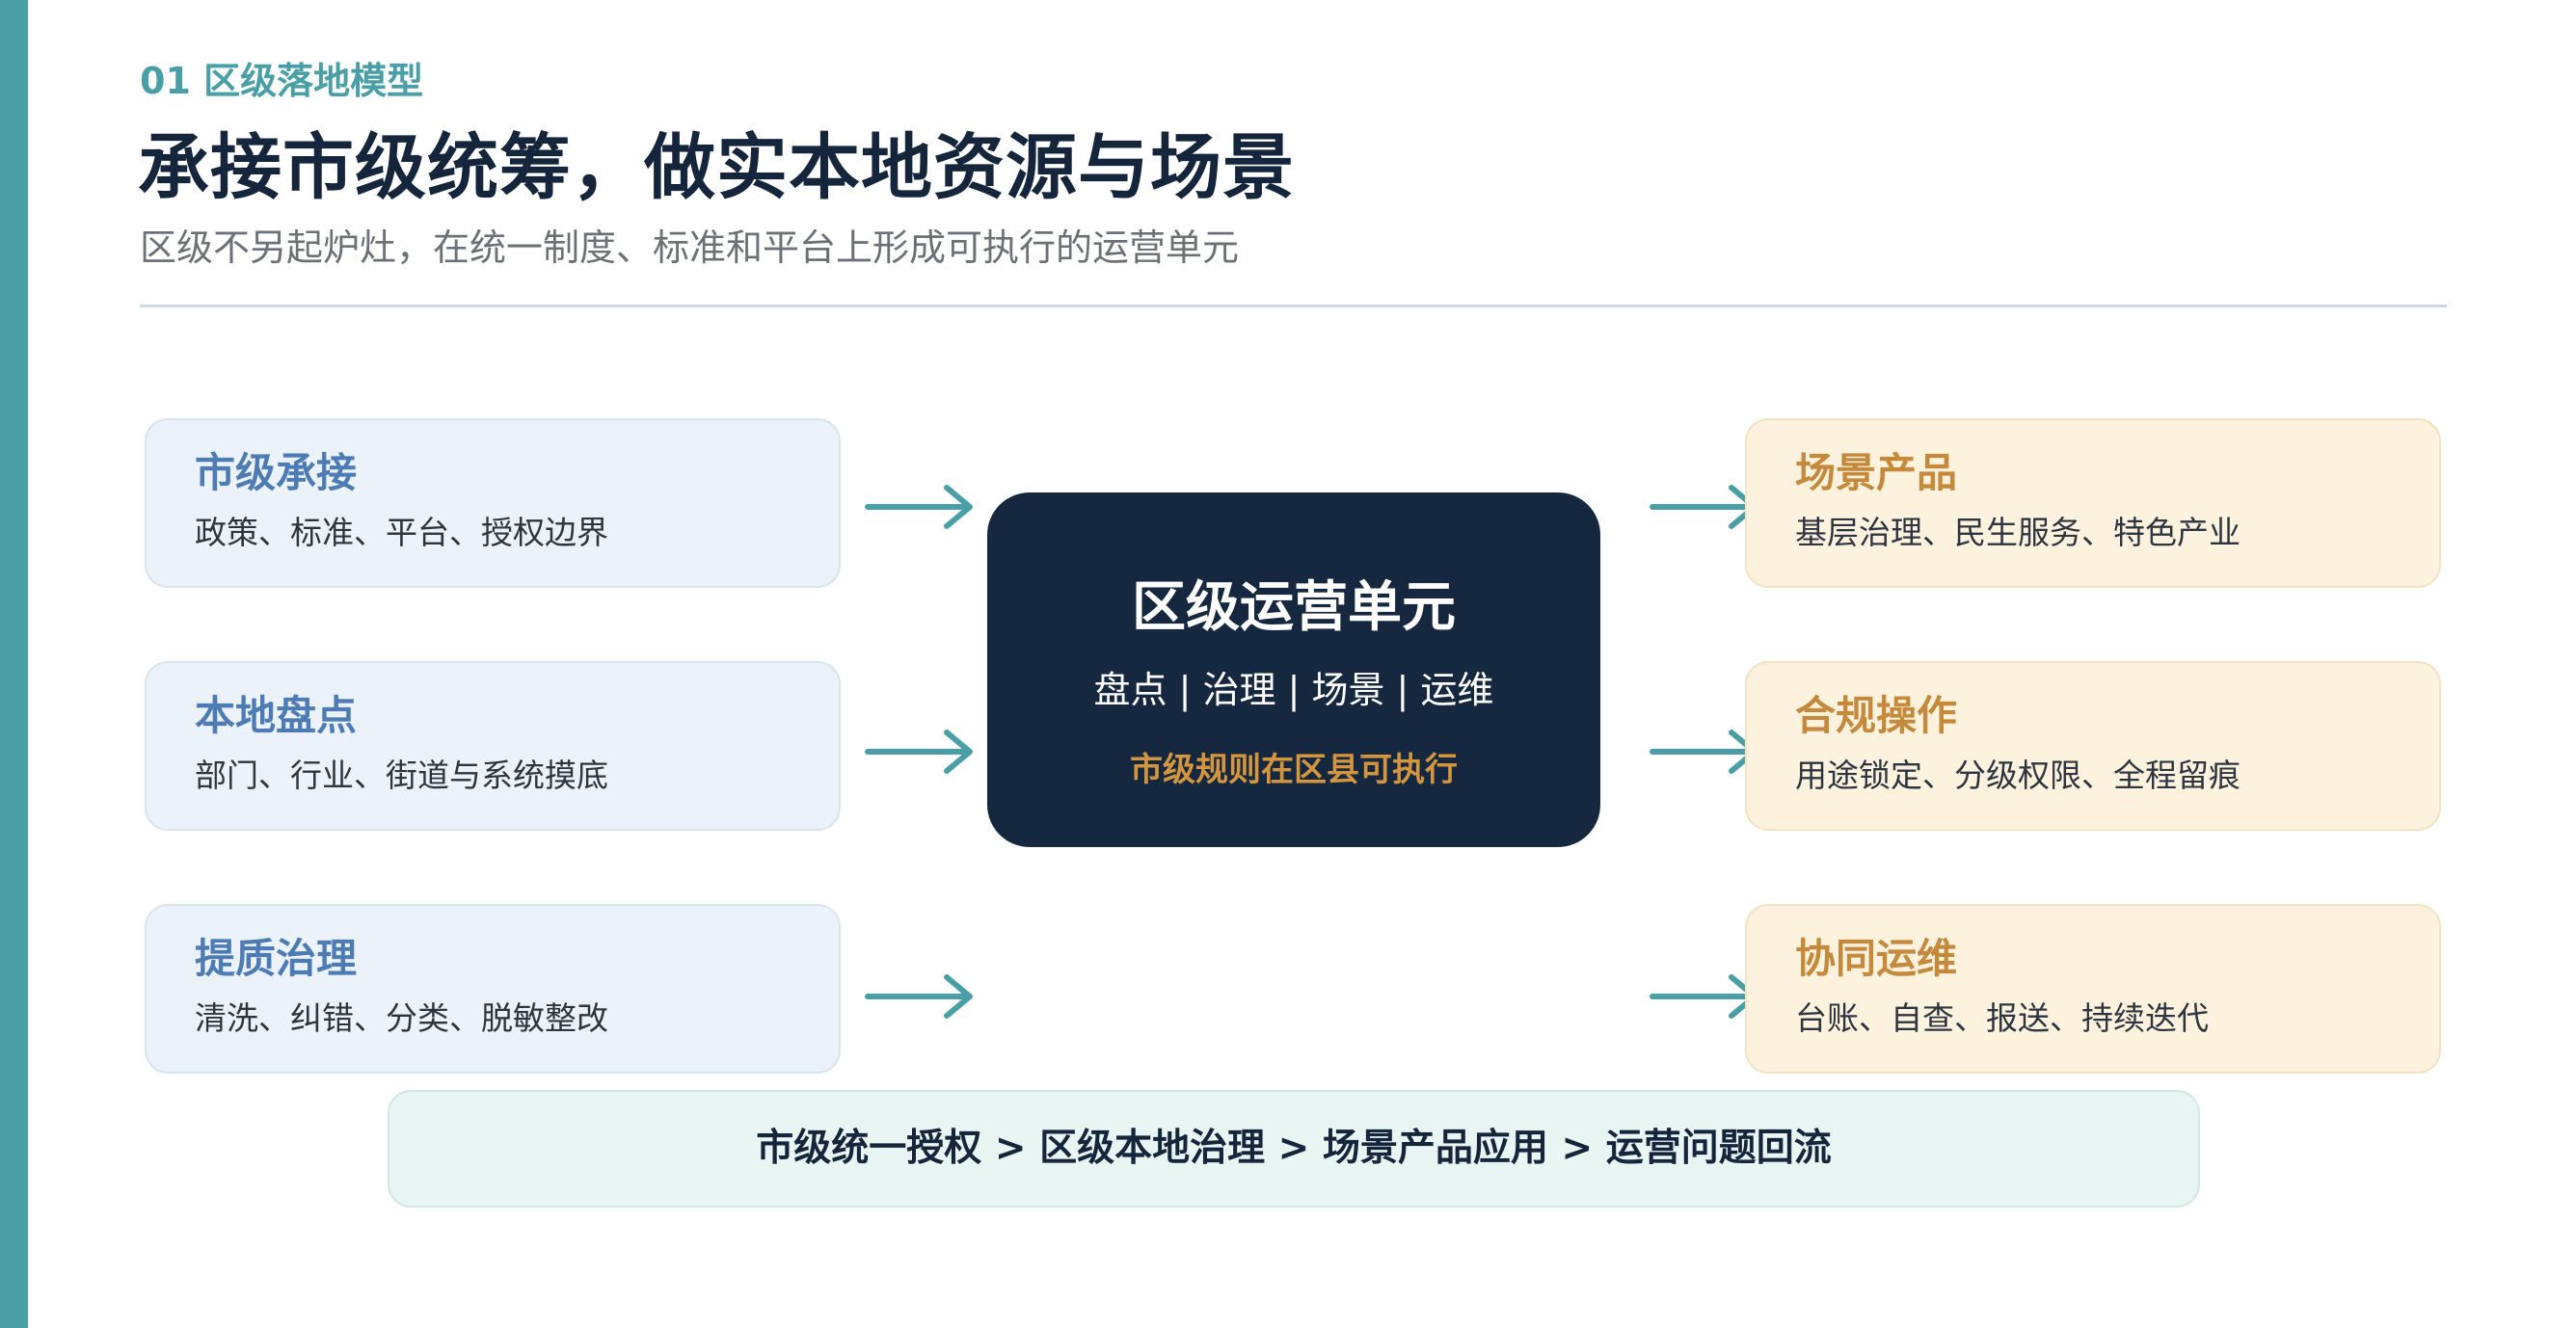 The width and height of the screenshot is (2576, 1328). What do you see at coordinates (402, 1018) in the screenshot?
I see `card-description: 清洗、纠错、分类、脱敏整改` at bounding box center [402, 1018].